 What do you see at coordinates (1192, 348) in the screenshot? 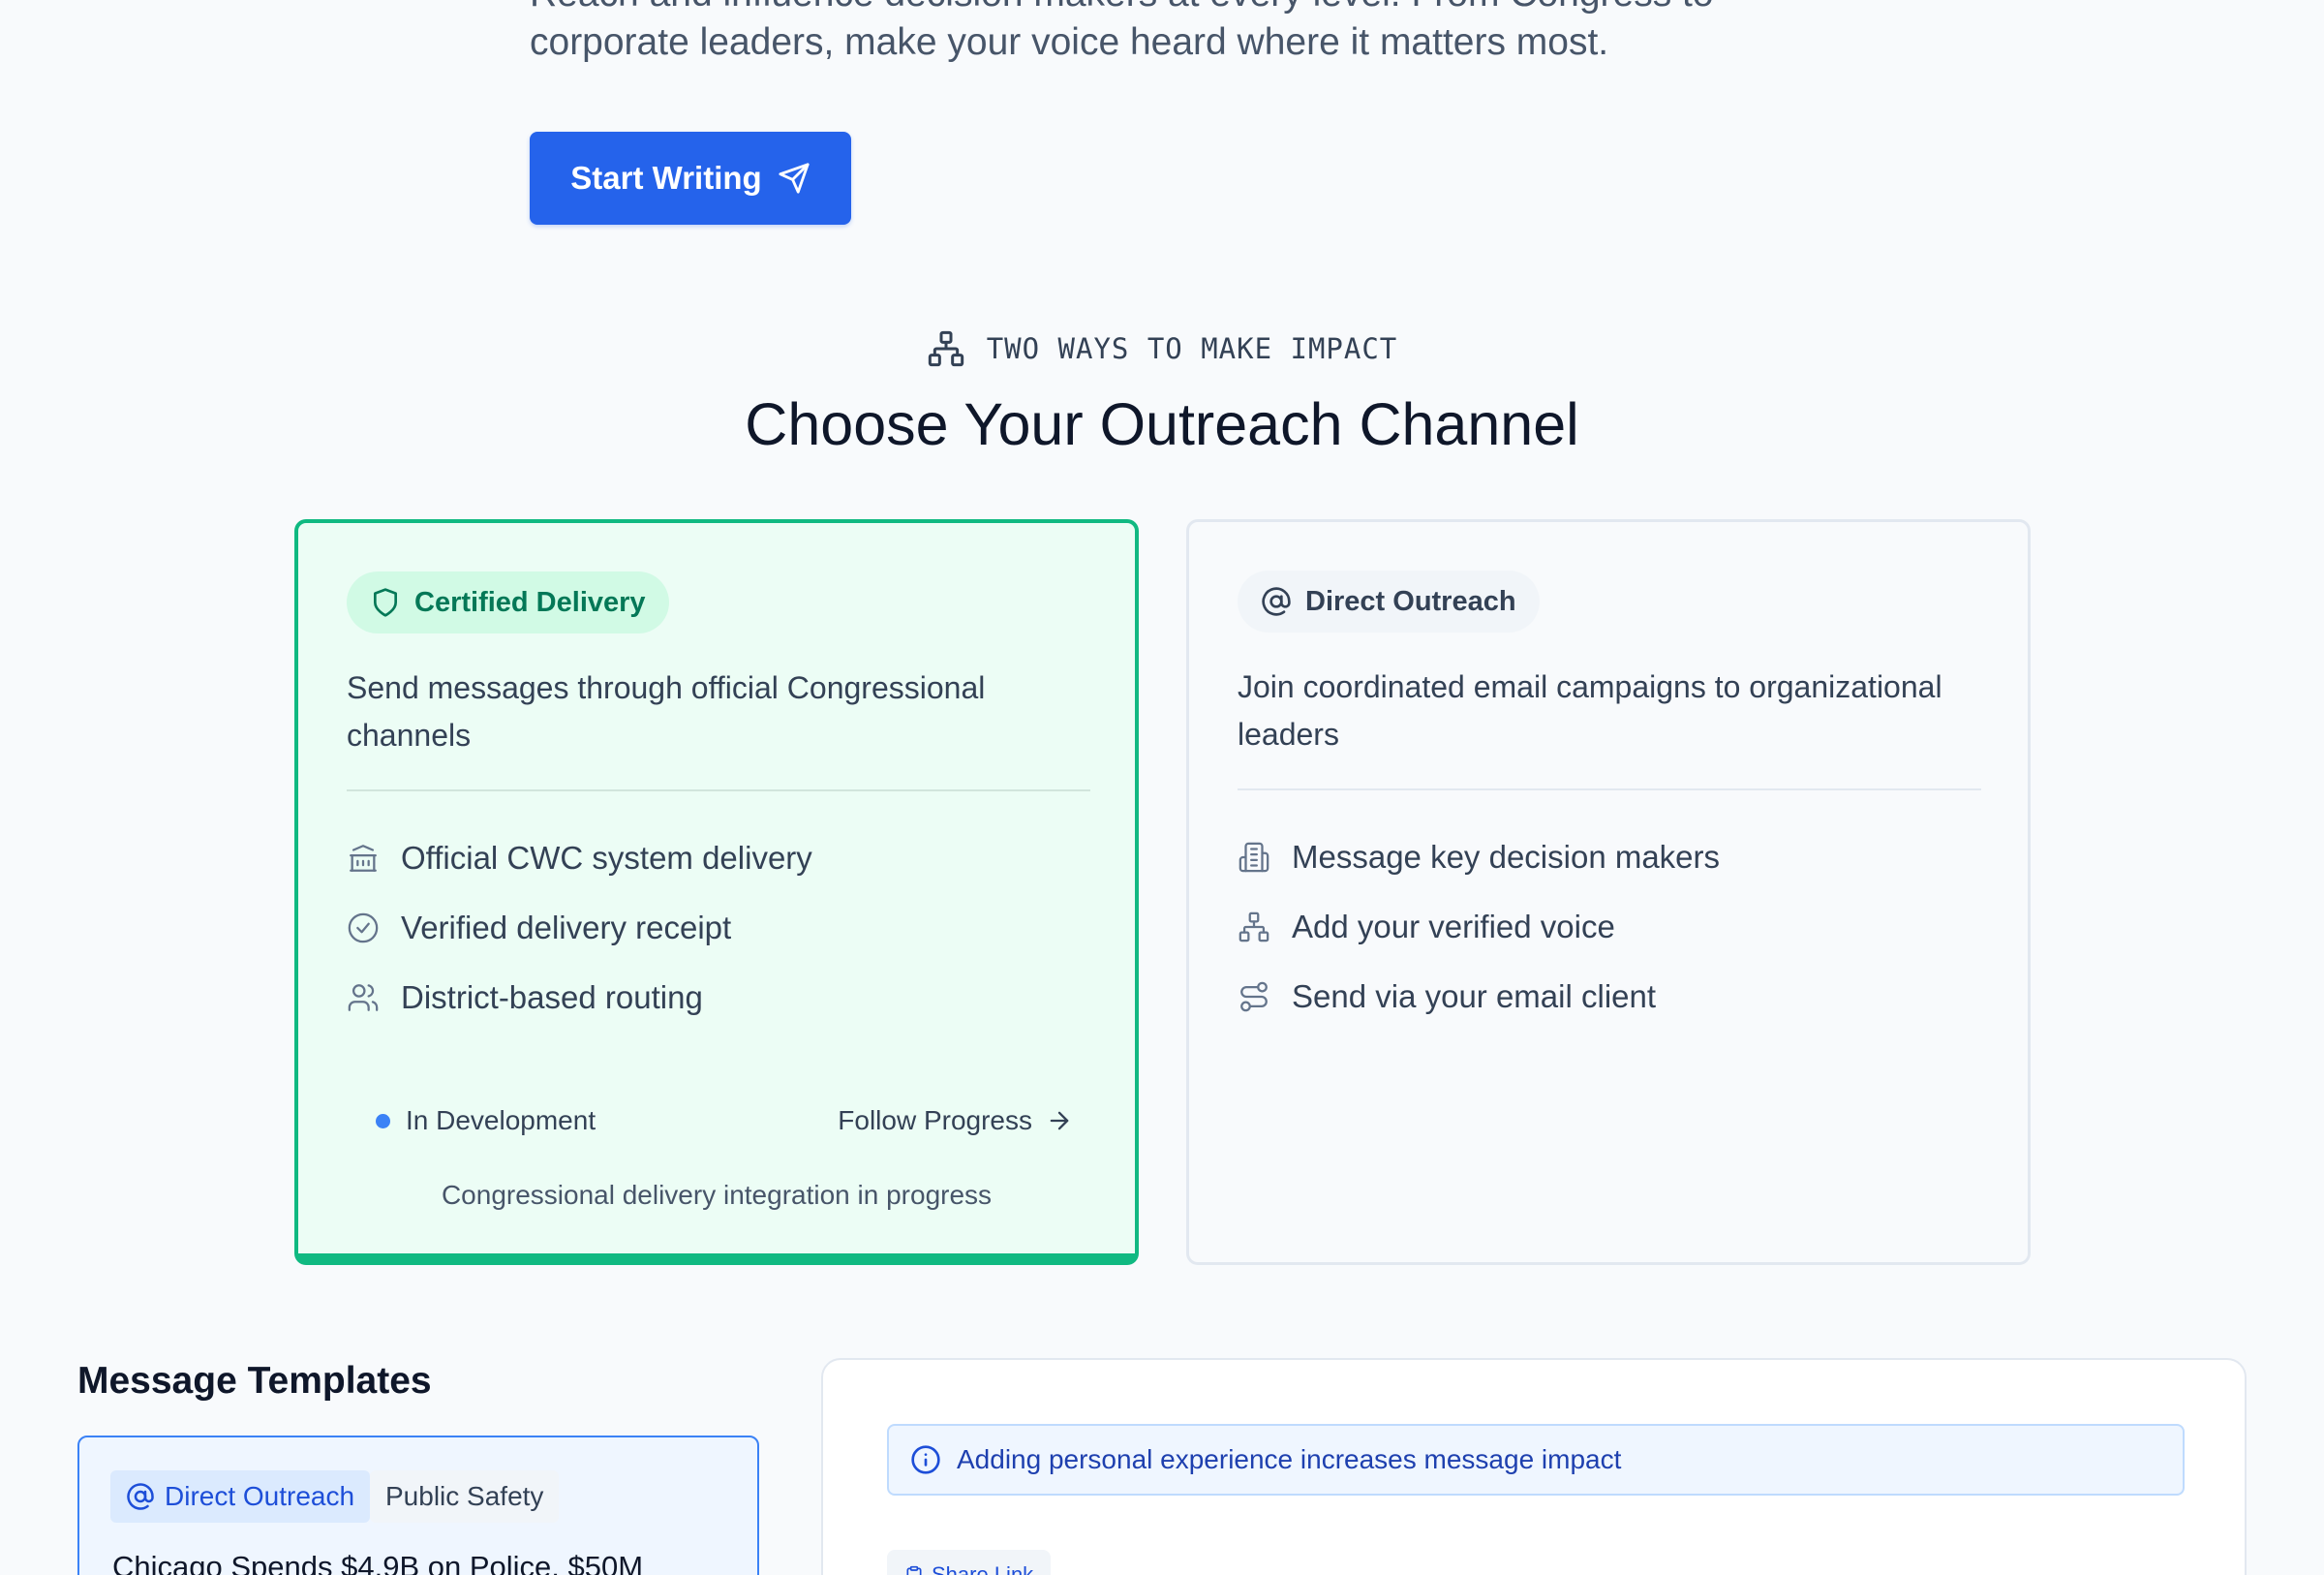
I see `eyebrow-text: TWO WAYS TO MAKE IMPACT` at bounding box center [1192, 348].